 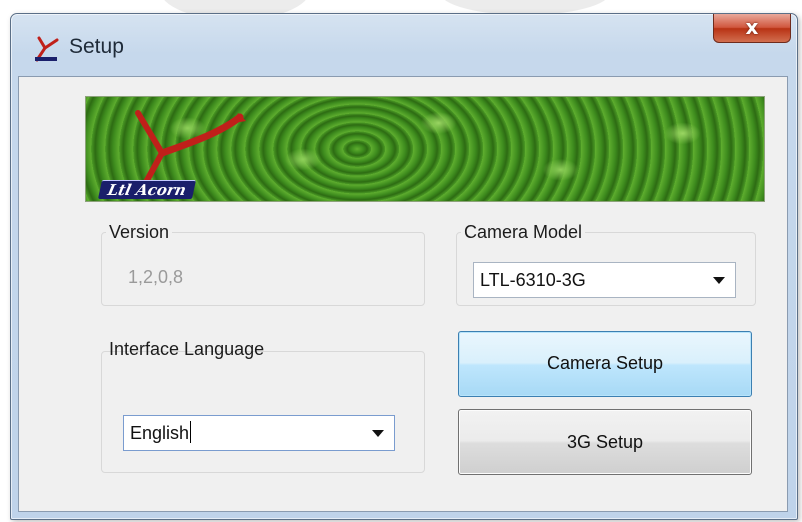 What do you see at coordinates (191, 432) in the screenshot?
I see `text-caret` at bounding box center [191, 432].